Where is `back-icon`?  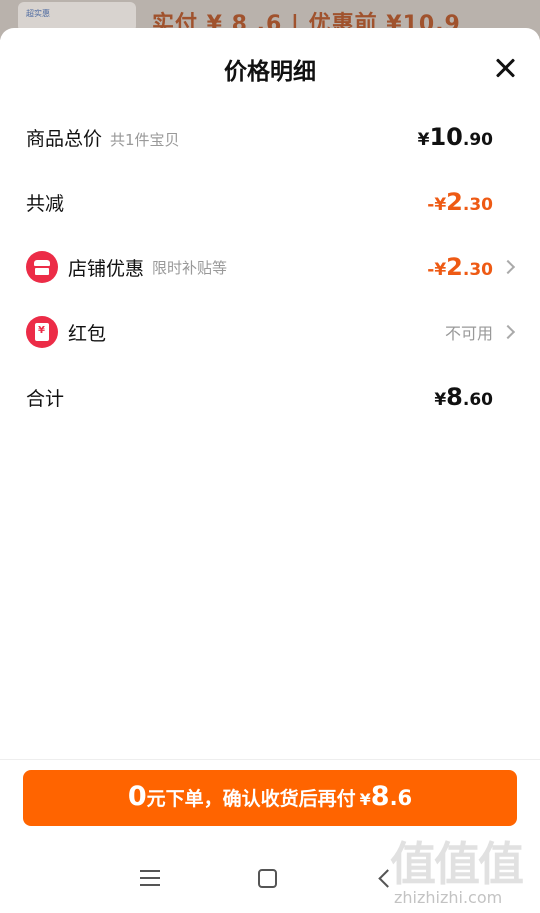 back-icon is located at coordinates (387, 878).